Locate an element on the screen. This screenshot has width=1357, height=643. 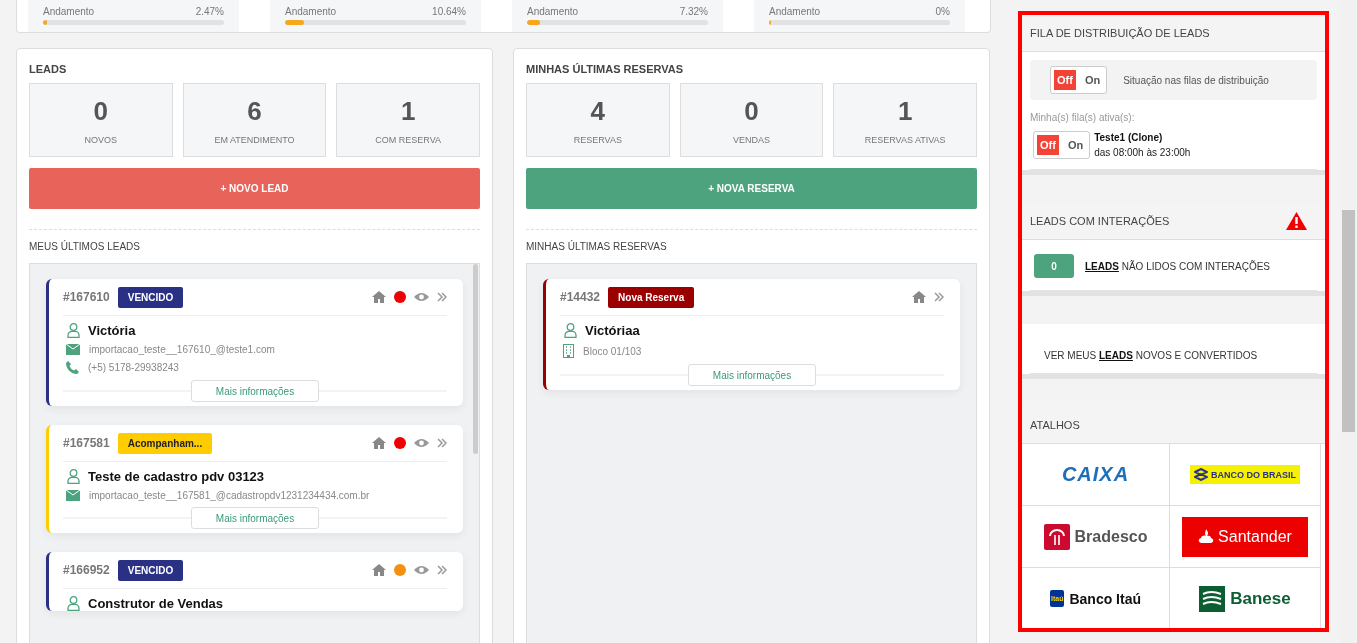
stat-label: EM ATENDIMENTO is located at coordinates (254, 139).